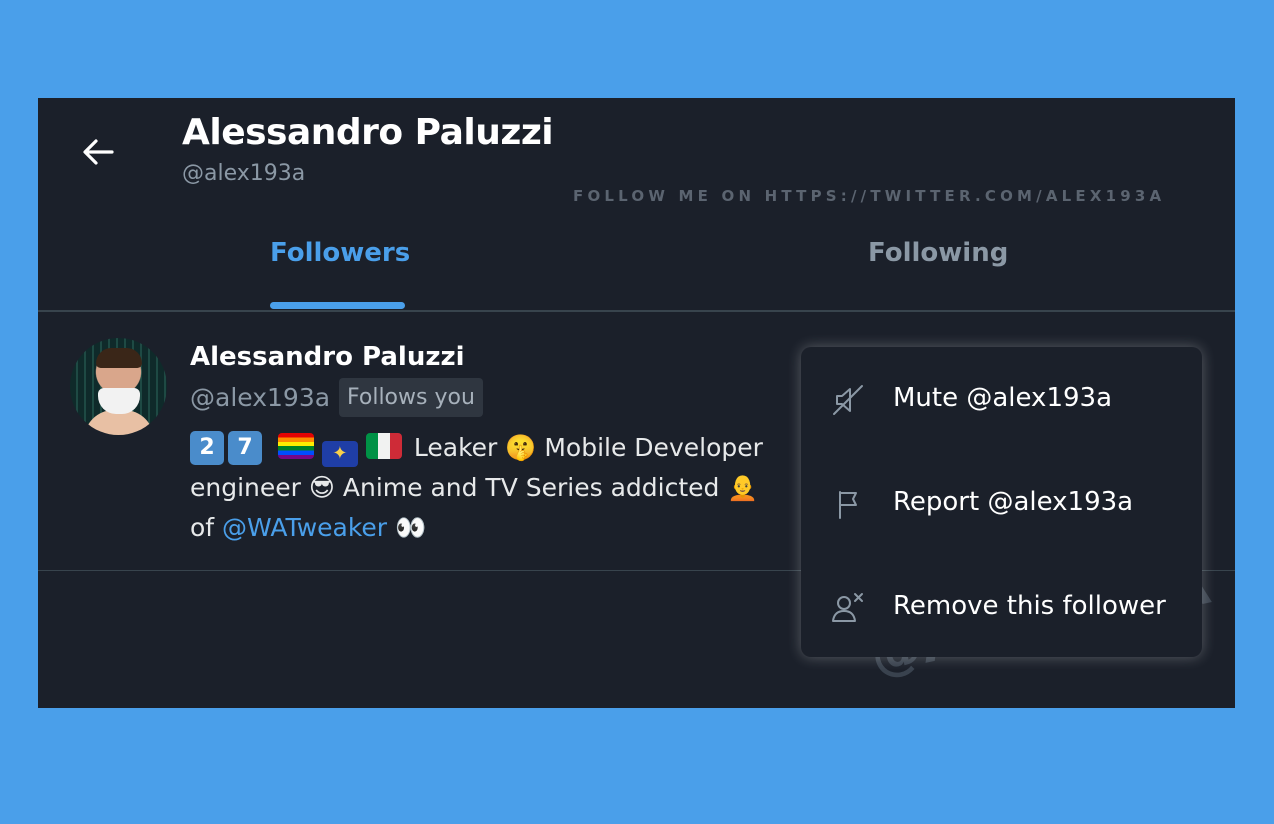 This screenshot has width=1274, height=824. I want to click on italy-flag-icon, so click(383, 446).